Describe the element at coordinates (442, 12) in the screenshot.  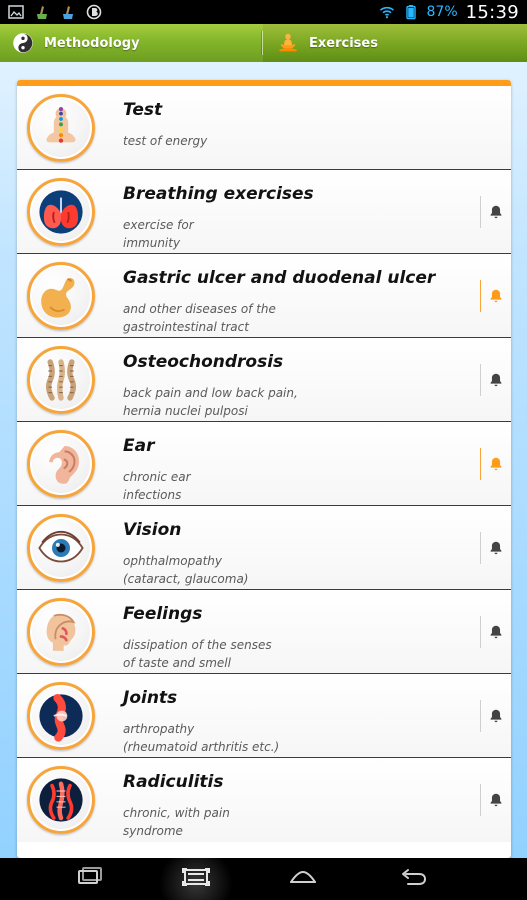
I see `battery-percent: 87%` at that location.